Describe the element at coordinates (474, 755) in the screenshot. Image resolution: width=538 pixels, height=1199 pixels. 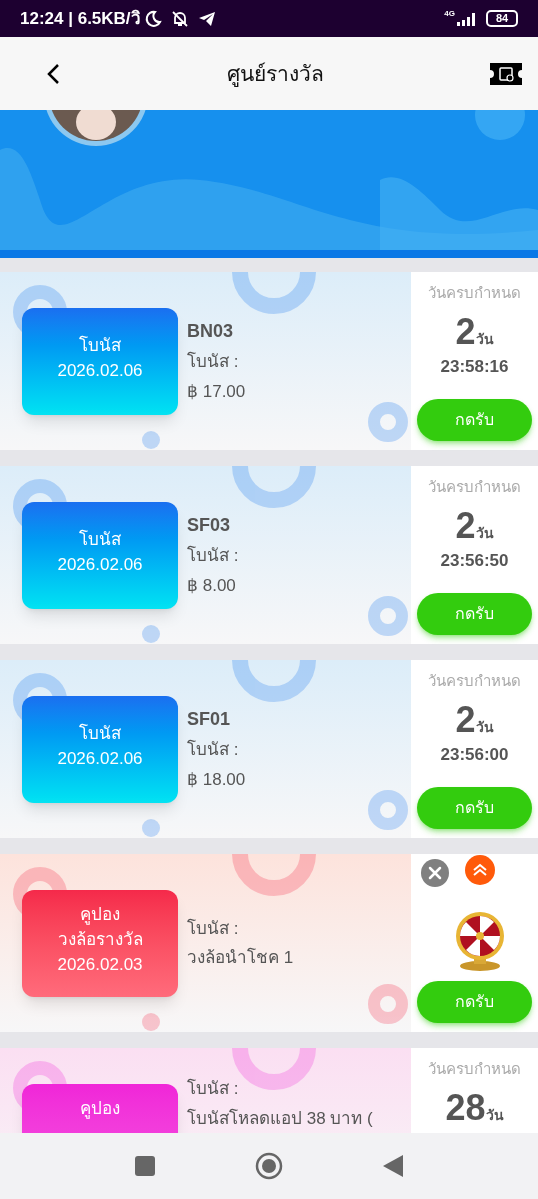
I see `countdown-time: 23:56:00` at that location.